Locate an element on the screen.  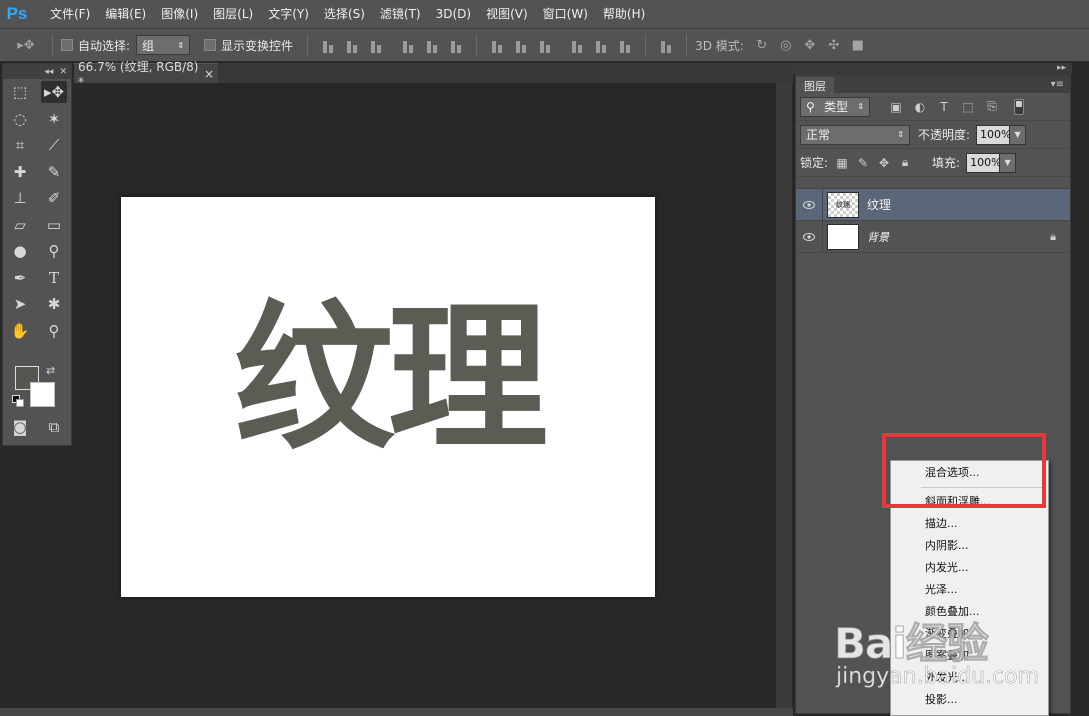
align-top-icon is located at coordinates (328, 45).